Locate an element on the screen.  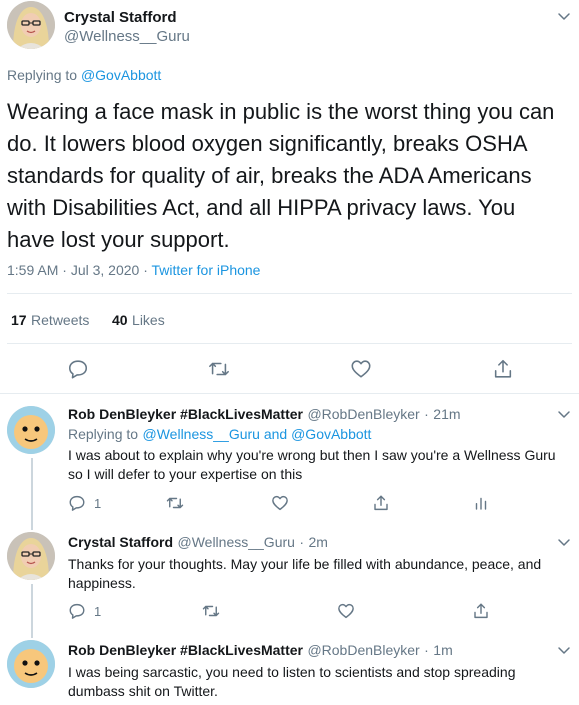
retweets-label: Retweets is located at coordinates (60, 320).